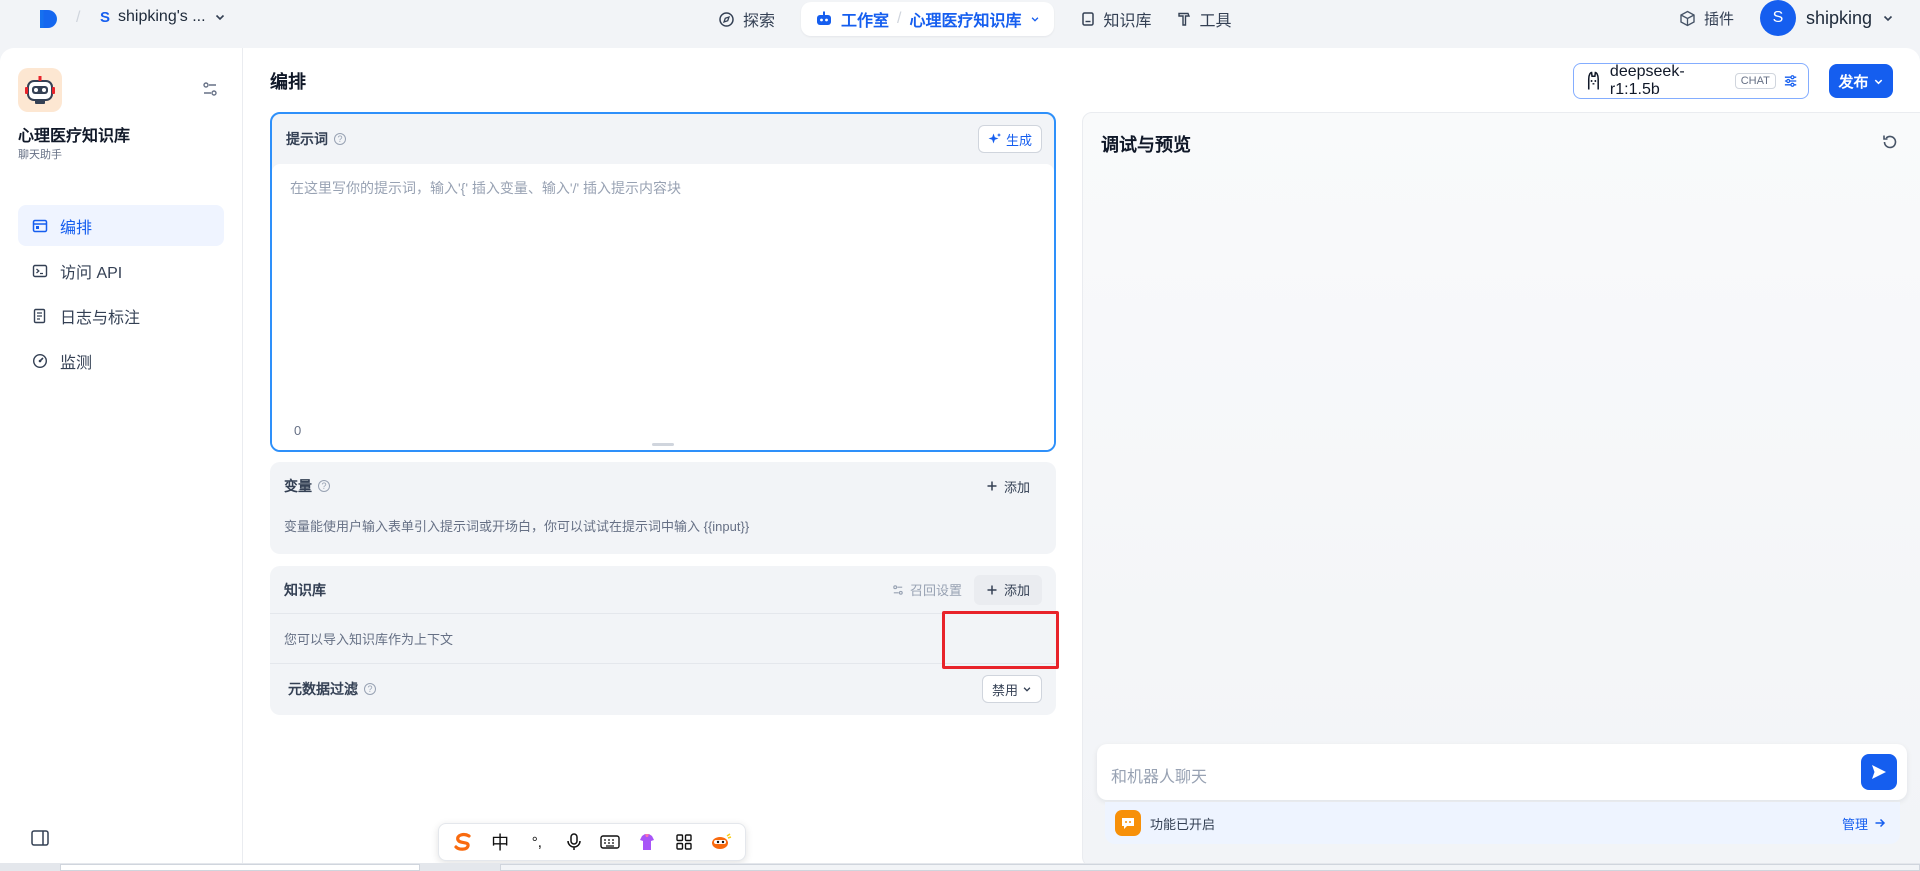  Describe the element at coordinates (1016, 590) in the screenshot. I see `add-knowledge-label: 添加` at that location.